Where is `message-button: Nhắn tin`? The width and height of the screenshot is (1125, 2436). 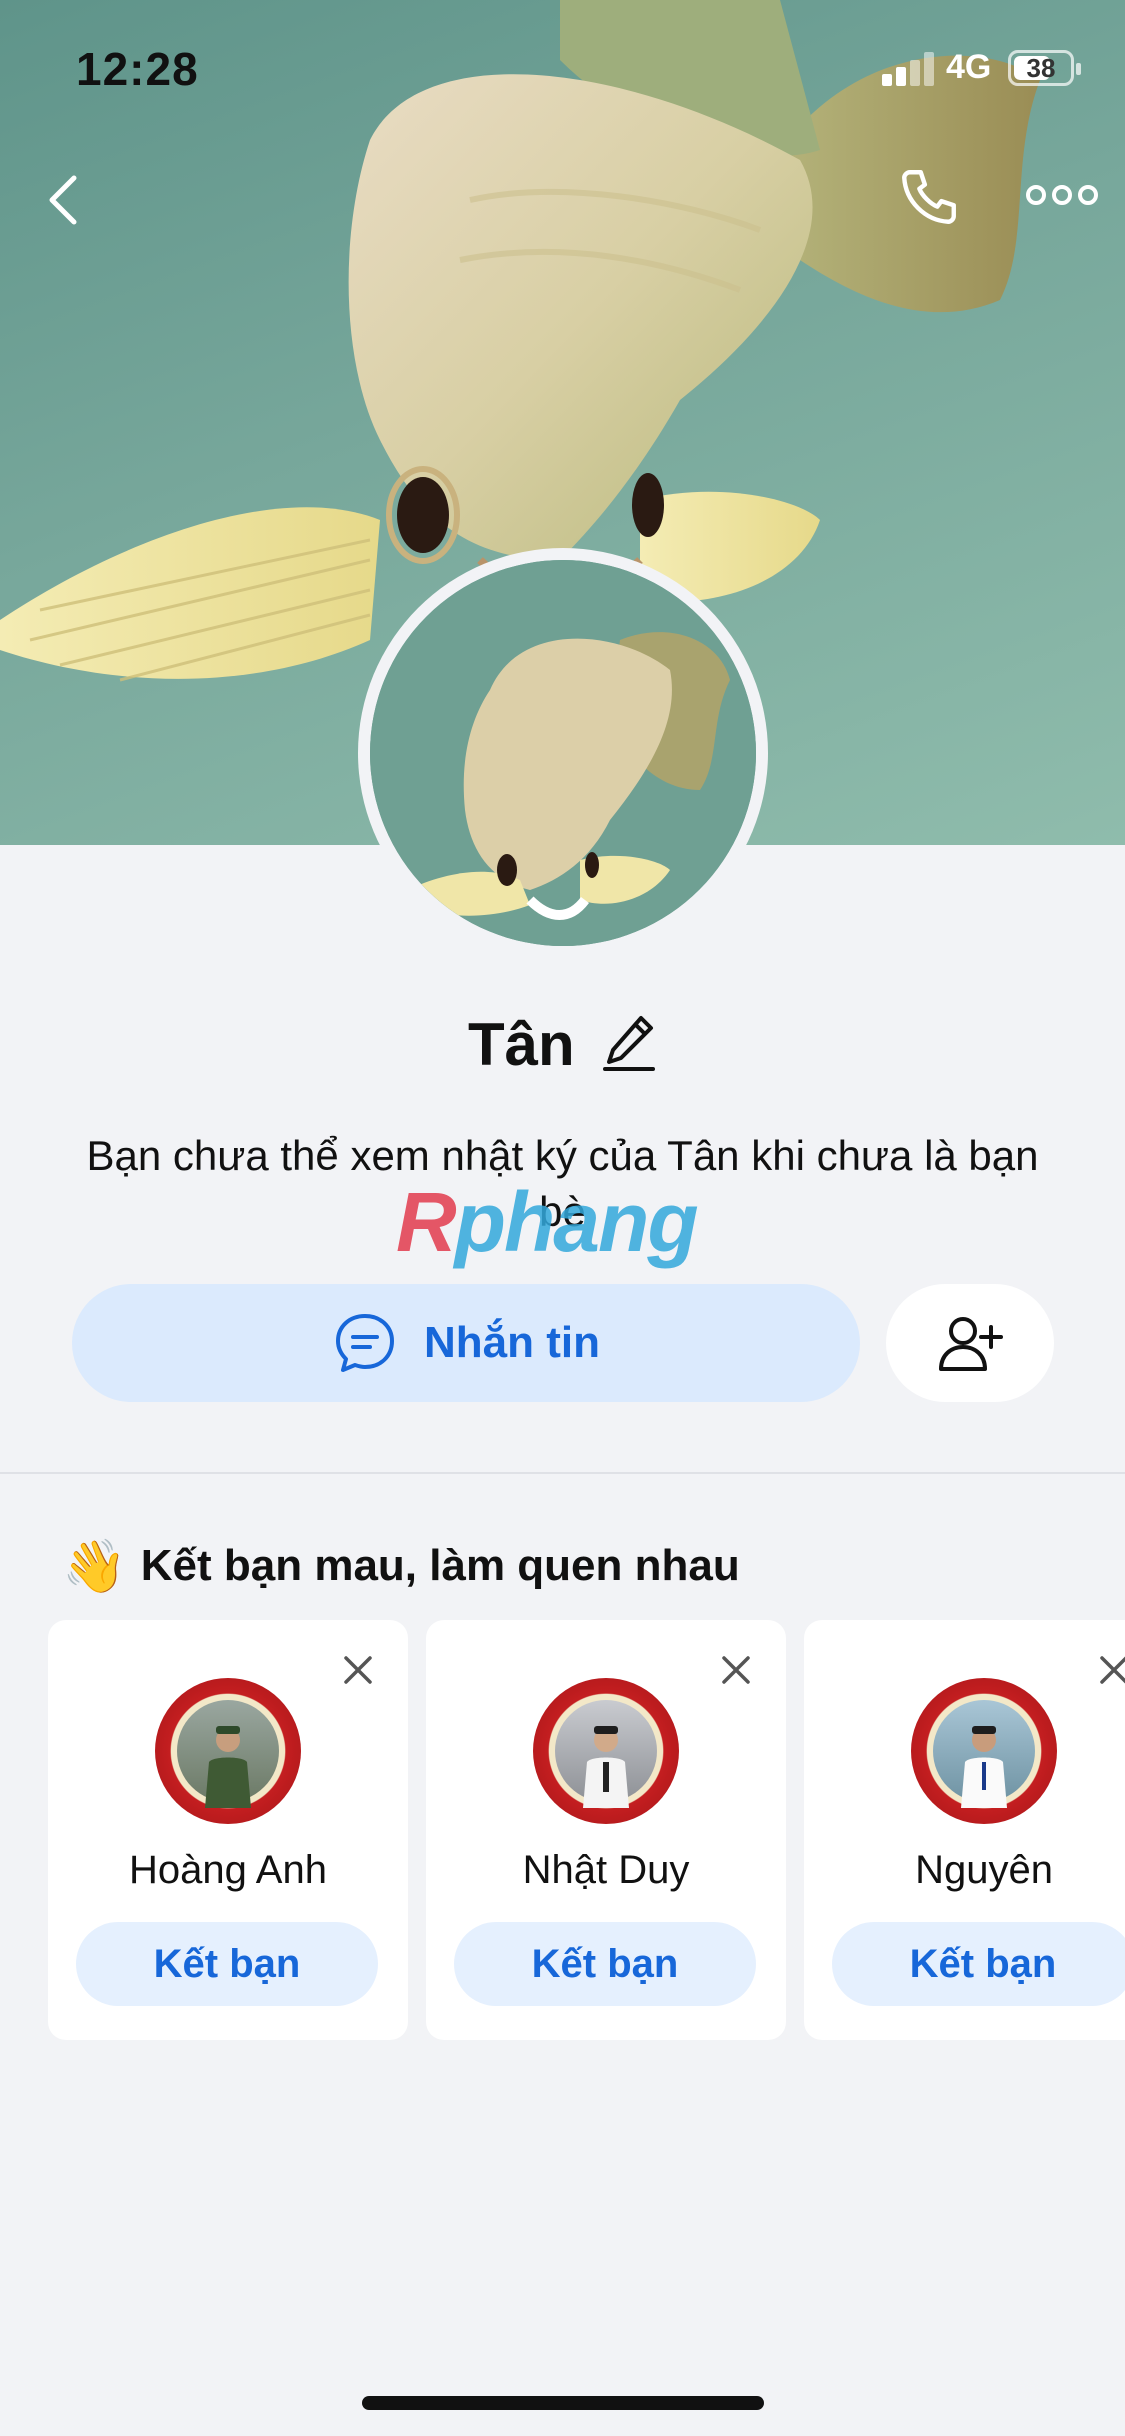 message-button: Nhắn tin is located at coordinates (466, 1343).